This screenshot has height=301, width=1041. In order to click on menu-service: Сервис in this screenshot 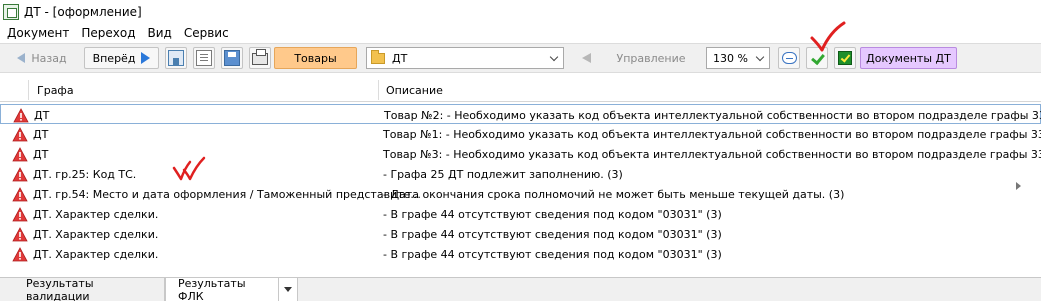, I will do `click(206, 33)`.